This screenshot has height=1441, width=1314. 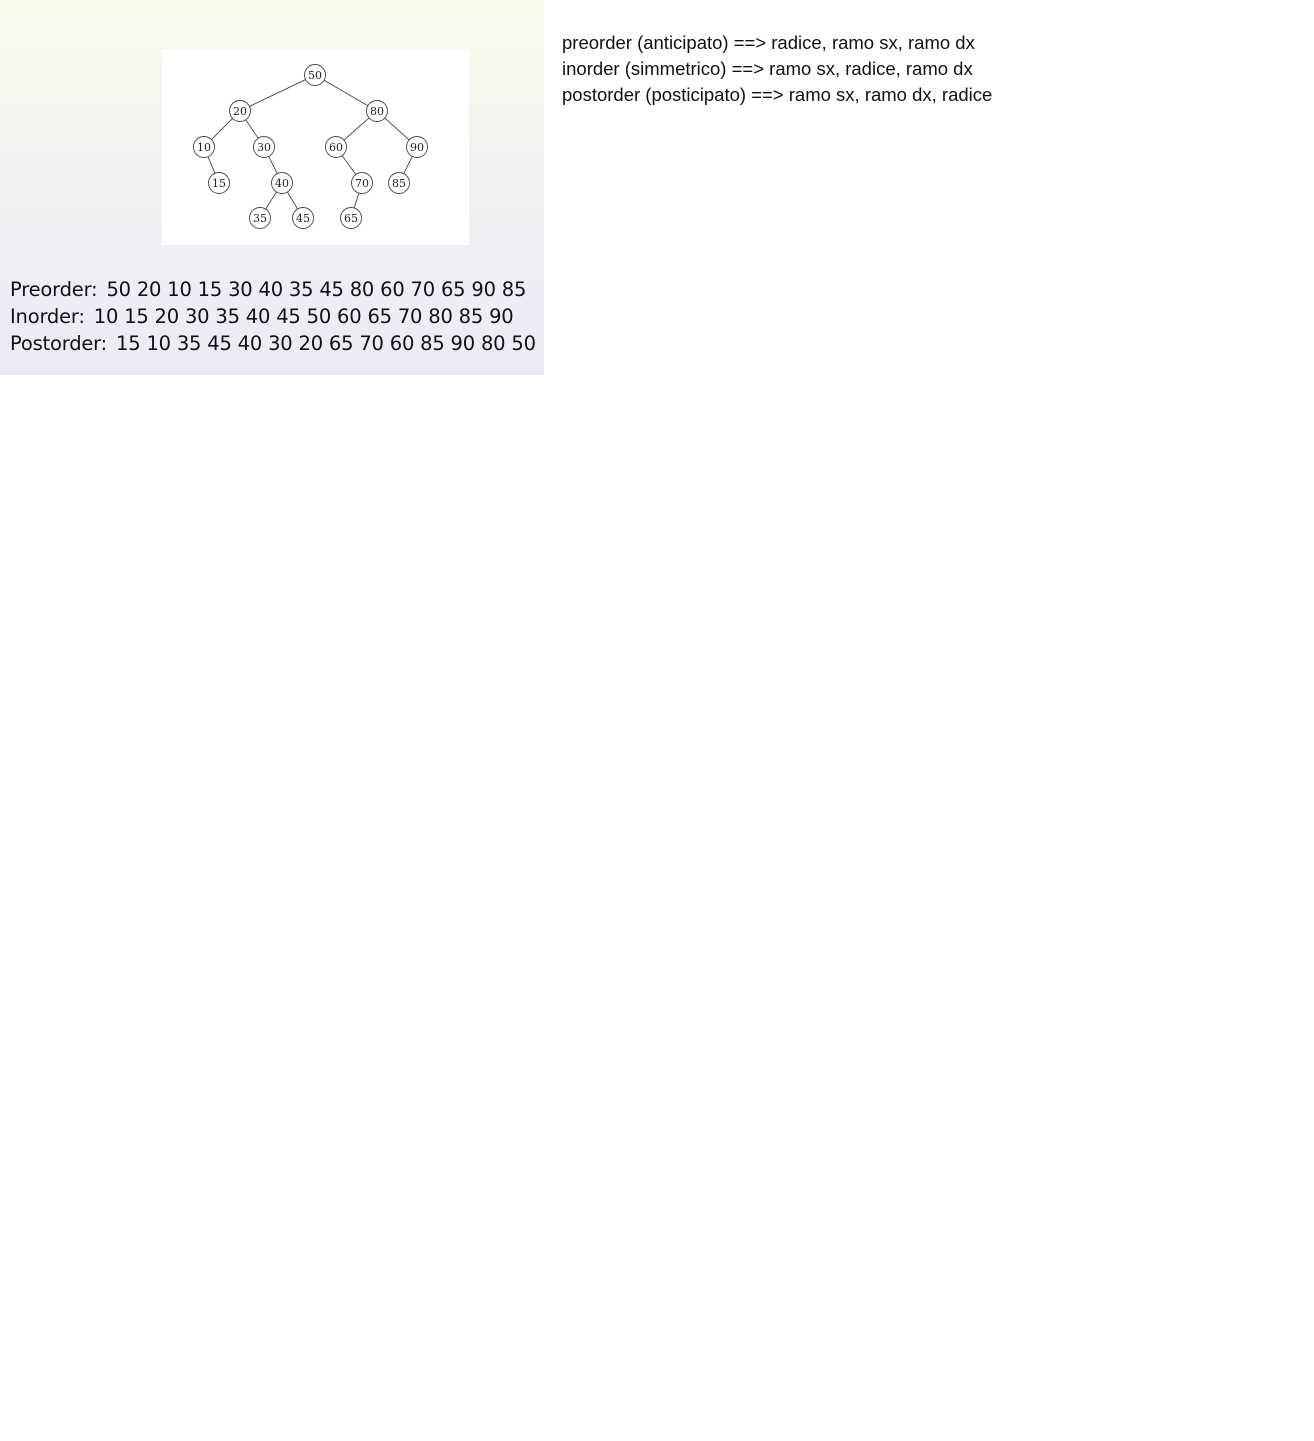 I want to click on tree-node-label: 80, so click(x=377, y=111).